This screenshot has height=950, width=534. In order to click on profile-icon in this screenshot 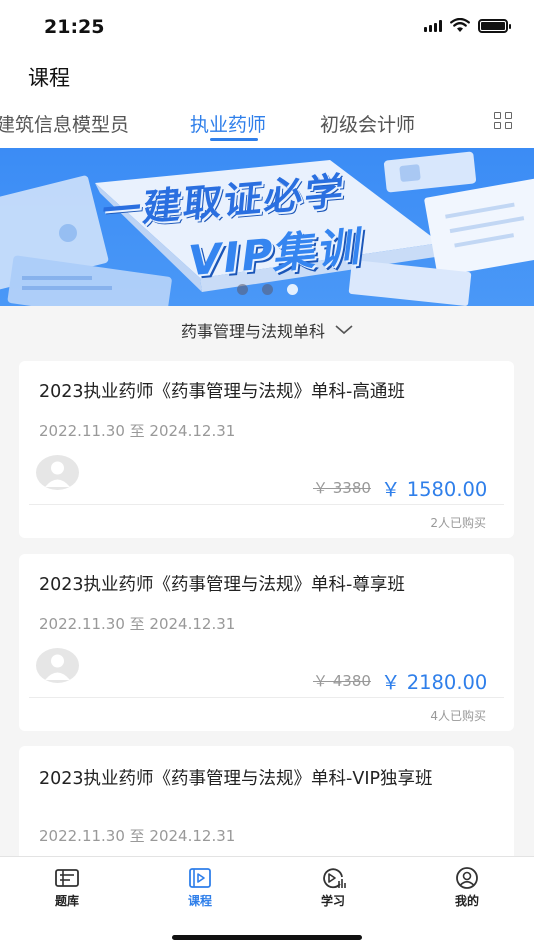, I will do `click(467, 878)`.